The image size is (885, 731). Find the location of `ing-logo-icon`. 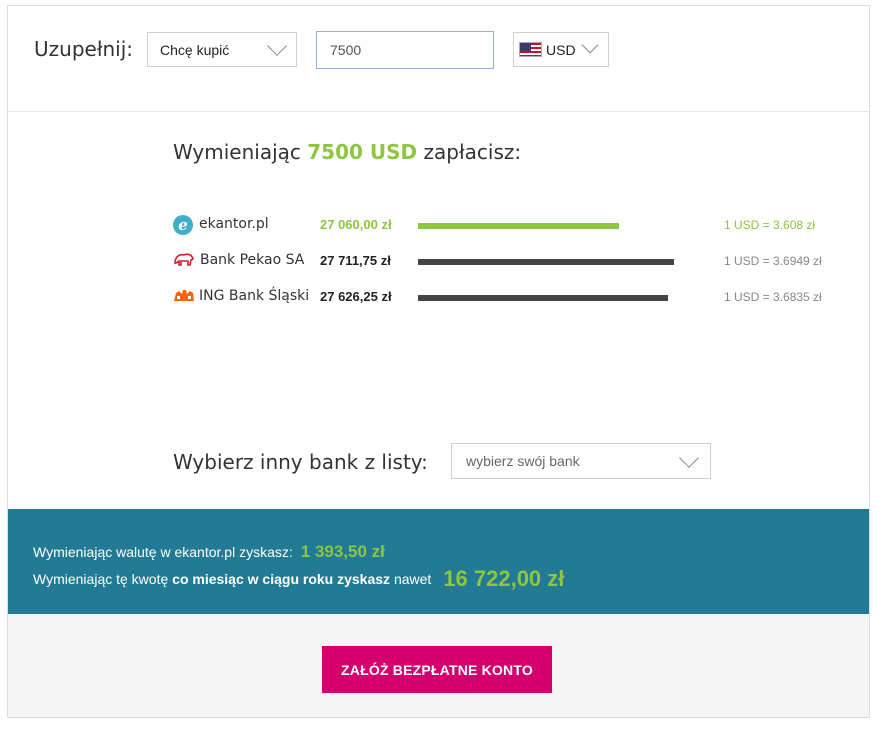

ing-logo-icon is located at coordinates (183, 297).